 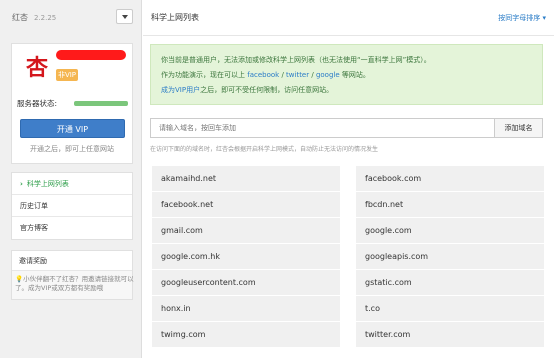 I want to click on server-status-label: 服务器状态:, so click(x=37, y=103).